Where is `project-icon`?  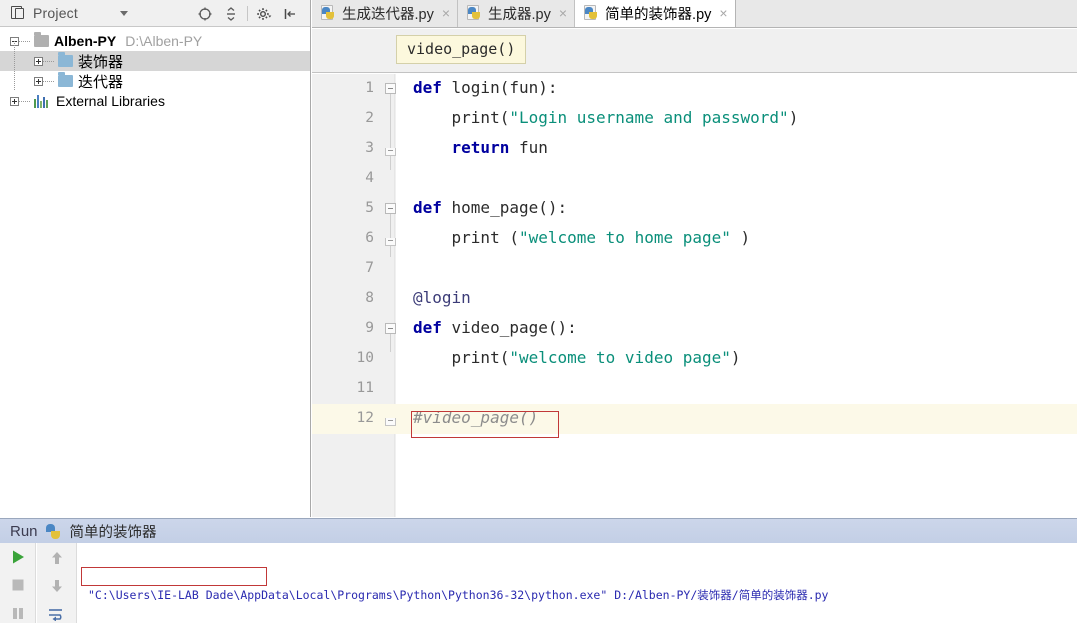
project-icon is located at coordinates (18, 13).